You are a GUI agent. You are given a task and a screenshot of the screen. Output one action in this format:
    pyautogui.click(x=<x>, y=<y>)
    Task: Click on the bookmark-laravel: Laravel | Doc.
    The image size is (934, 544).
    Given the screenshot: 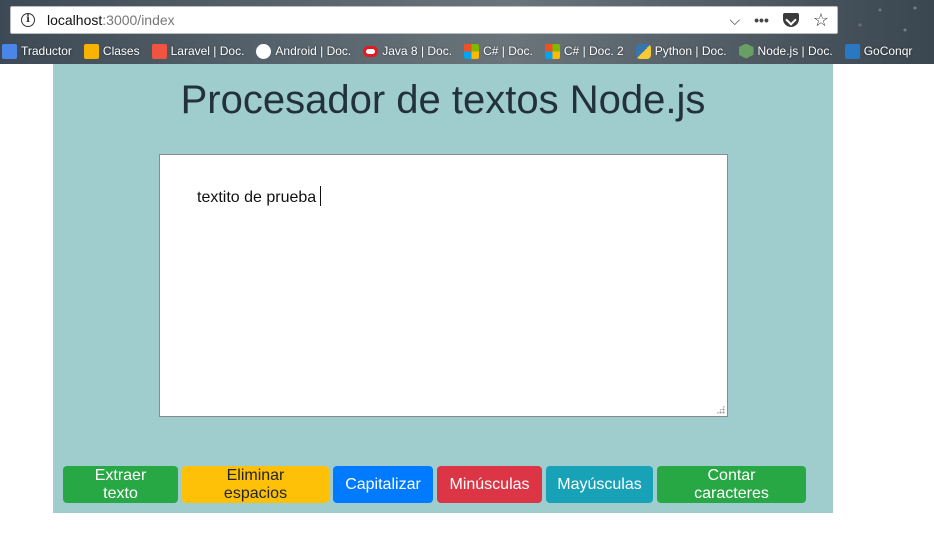 What is the action you would take?
    pyautogui.click(x=198, y=51)
    